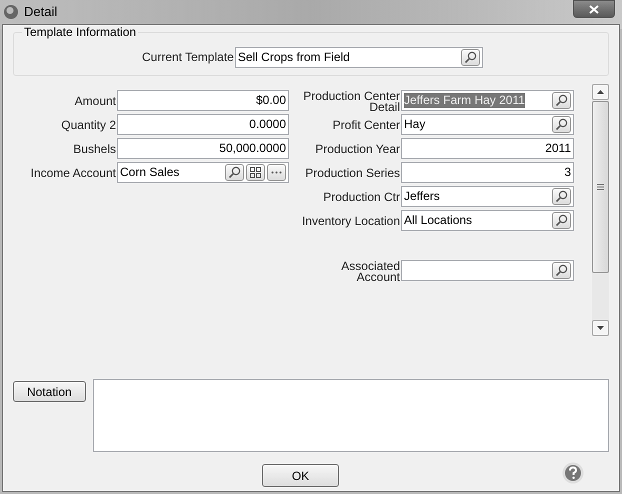 The height and width of the screenshot is (494, 622). Describe the element at coordinates (353, 172) in the screenshot. I see `field-label: Production Series` at that location.